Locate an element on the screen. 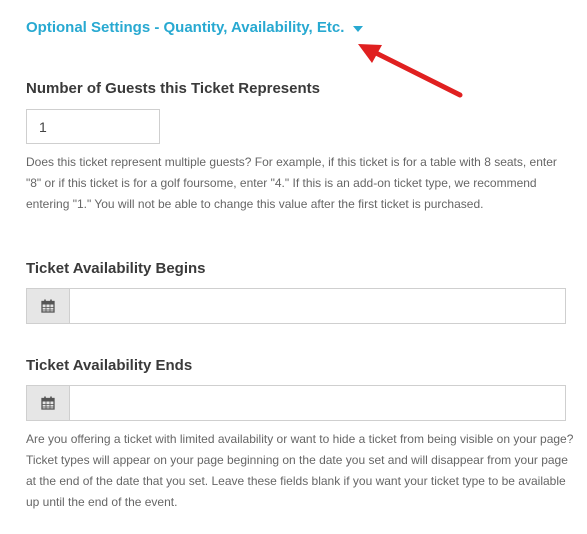 This screenshot has height=534, width=587. availability-begins-label: Ticket Availability Begins is located at coordinates (116, 268).